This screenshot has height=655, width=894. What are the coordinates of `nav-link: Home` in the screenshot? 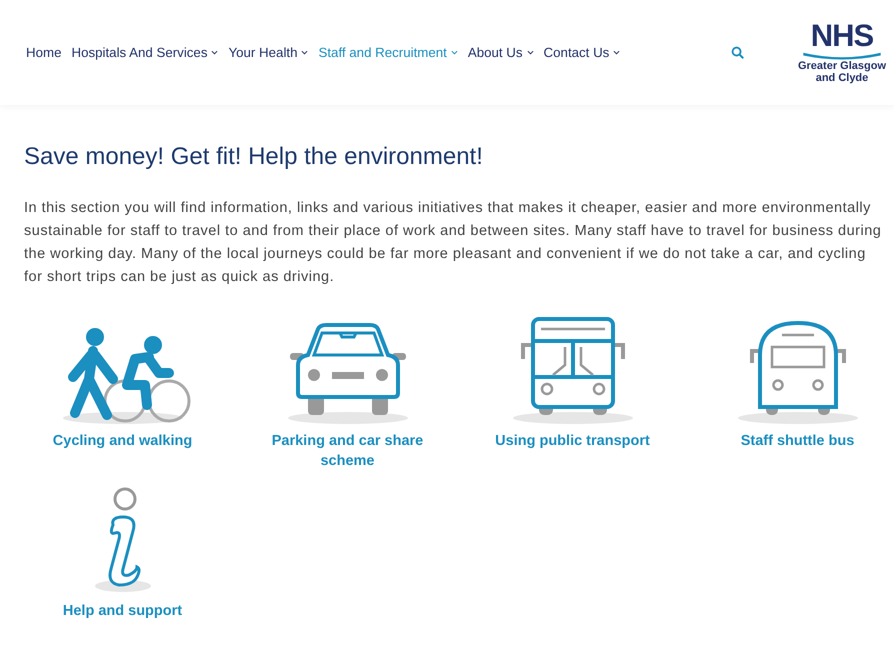 It's located at (44, 52).